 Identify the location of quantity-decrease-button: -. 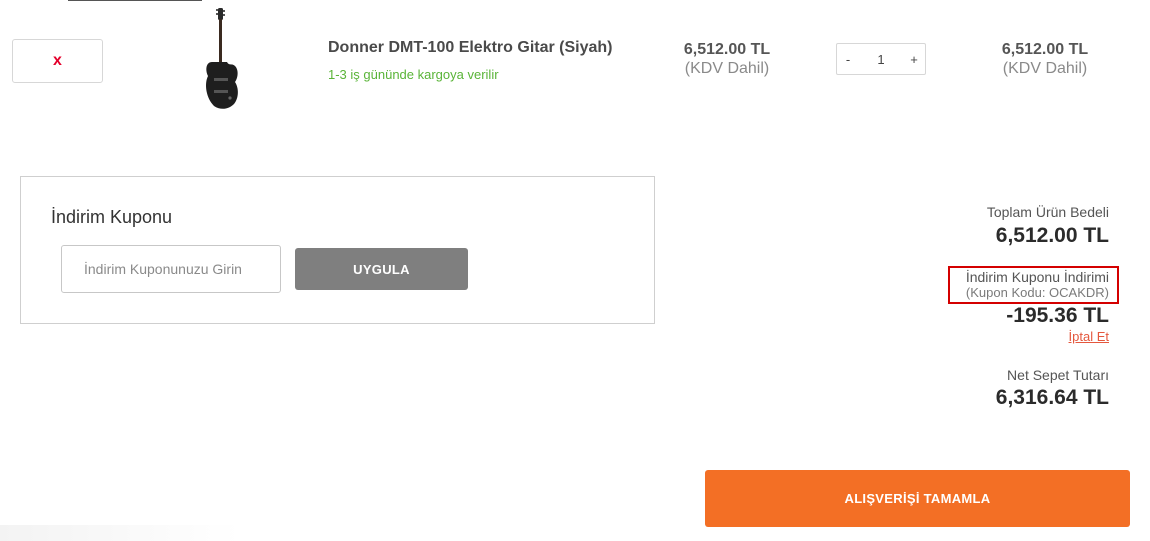
(848, 59).